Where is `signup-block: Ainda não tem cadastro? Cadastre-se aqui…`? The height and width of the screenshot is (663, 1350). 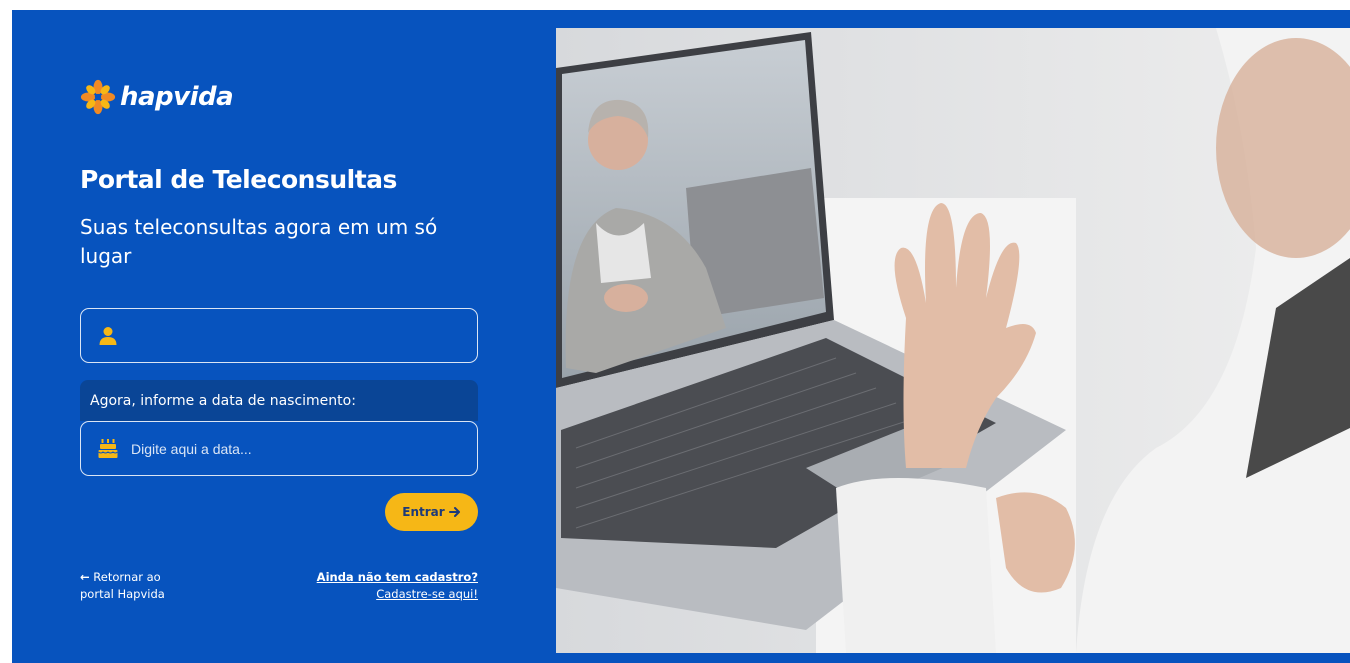
signup-block: Ainda não tem cadastro? Cadastre-se aqui… is located at coordinates (397, 586).